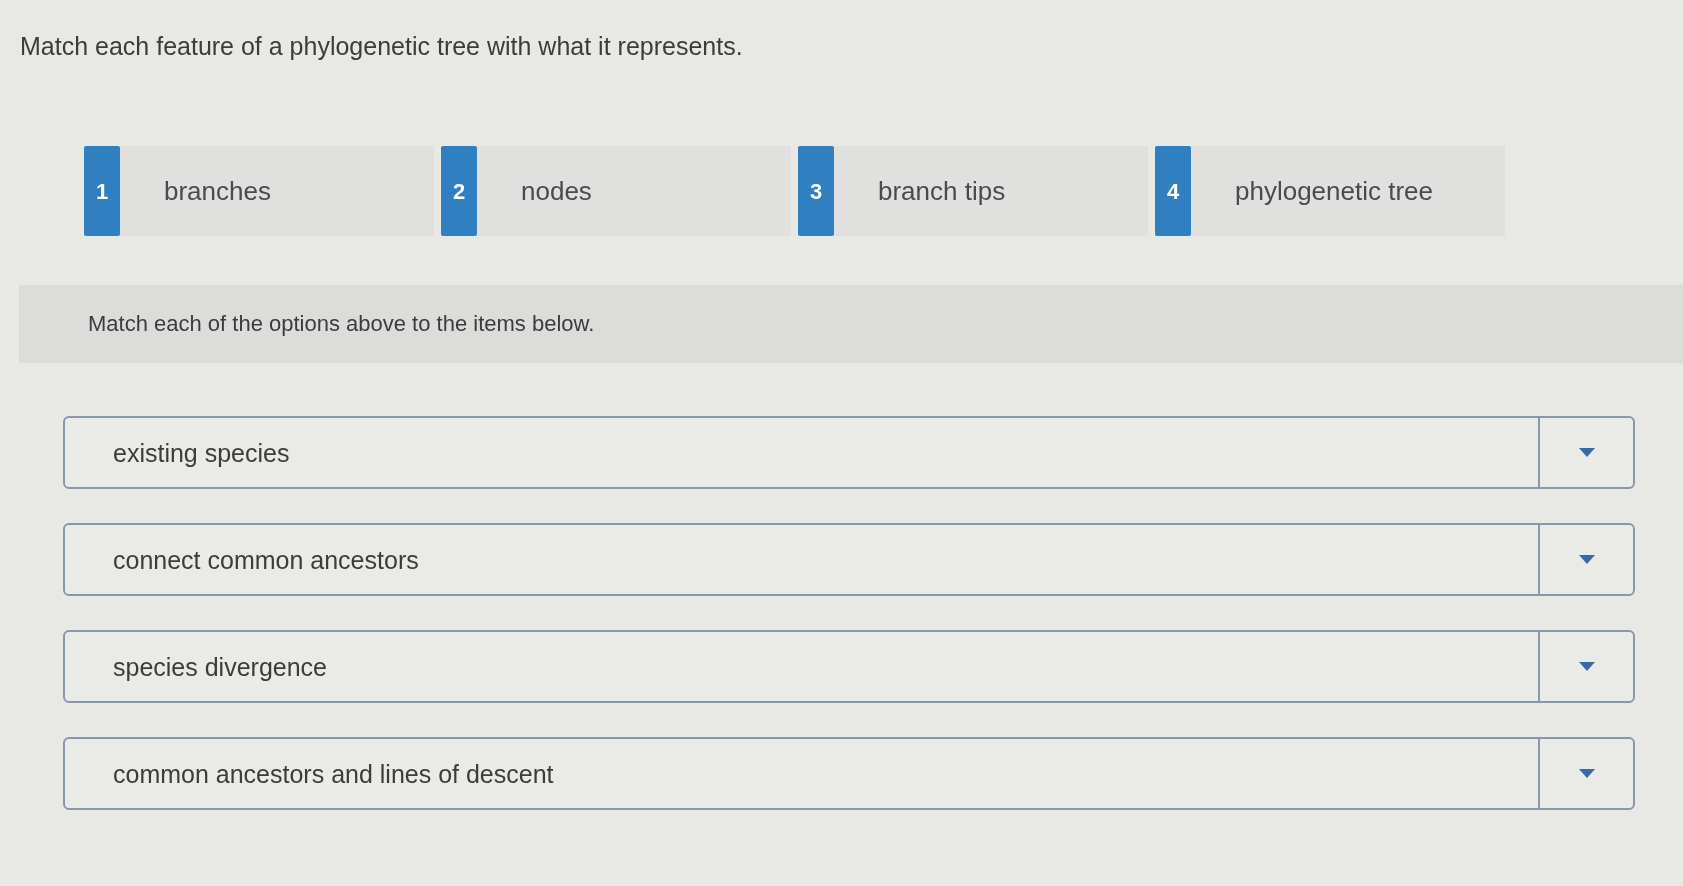 The image size is (1683, 886). What do you see at coordinates (942, 191) in the screenshot?
I see `option-label: branch tips` at bounding box center [942, 191].